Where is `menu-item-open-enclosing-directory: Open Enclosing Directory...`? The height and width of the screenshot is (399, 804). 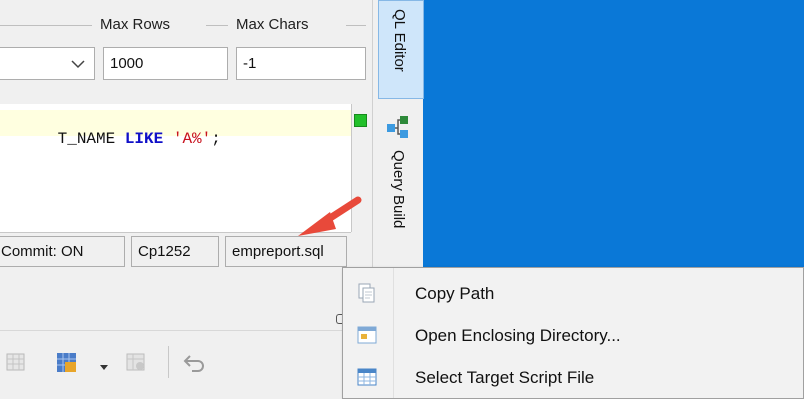 menu-item-open-enclosing-directory: Open Enclosing Directory... is located at coordinates (573, 336).